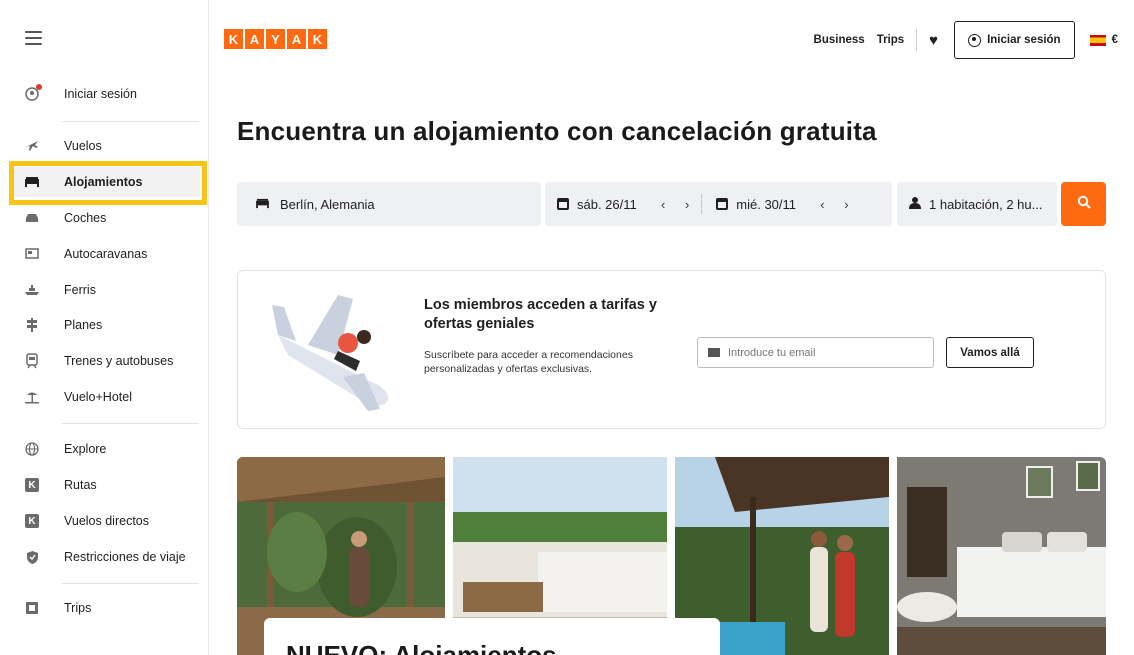 The image size is (1134, 655). What do you see at coordinates (105, 485) in the screenshot?
I see `sidebar-item-routes: K Rutas` at bounding box center [105, 485].